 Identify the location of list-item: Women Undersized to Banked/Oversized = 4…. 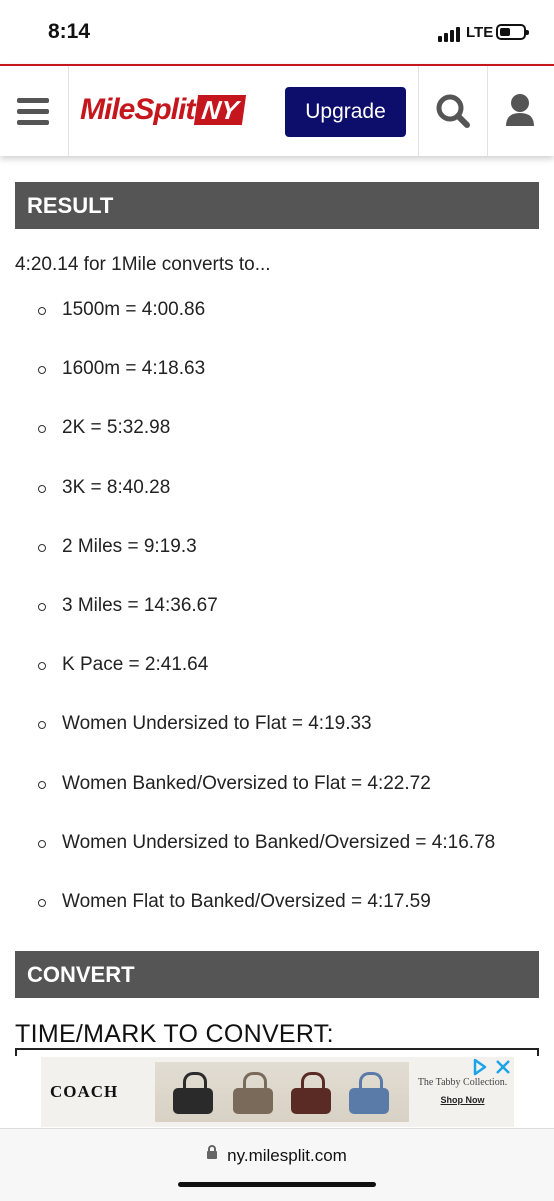
(277, 843).